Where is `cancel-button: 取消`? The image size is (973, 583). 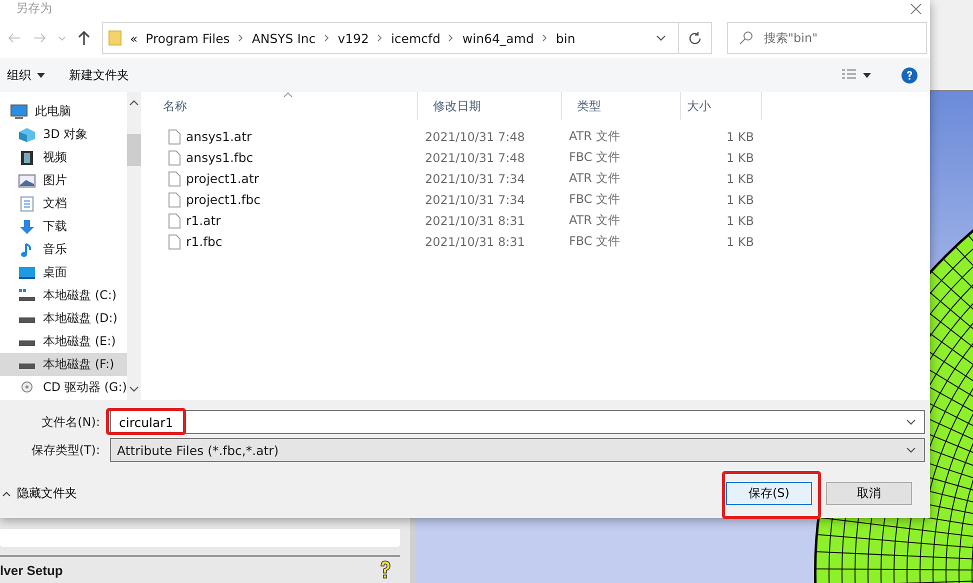
cancel-button: 取消 is located at coordinates (869, 493).